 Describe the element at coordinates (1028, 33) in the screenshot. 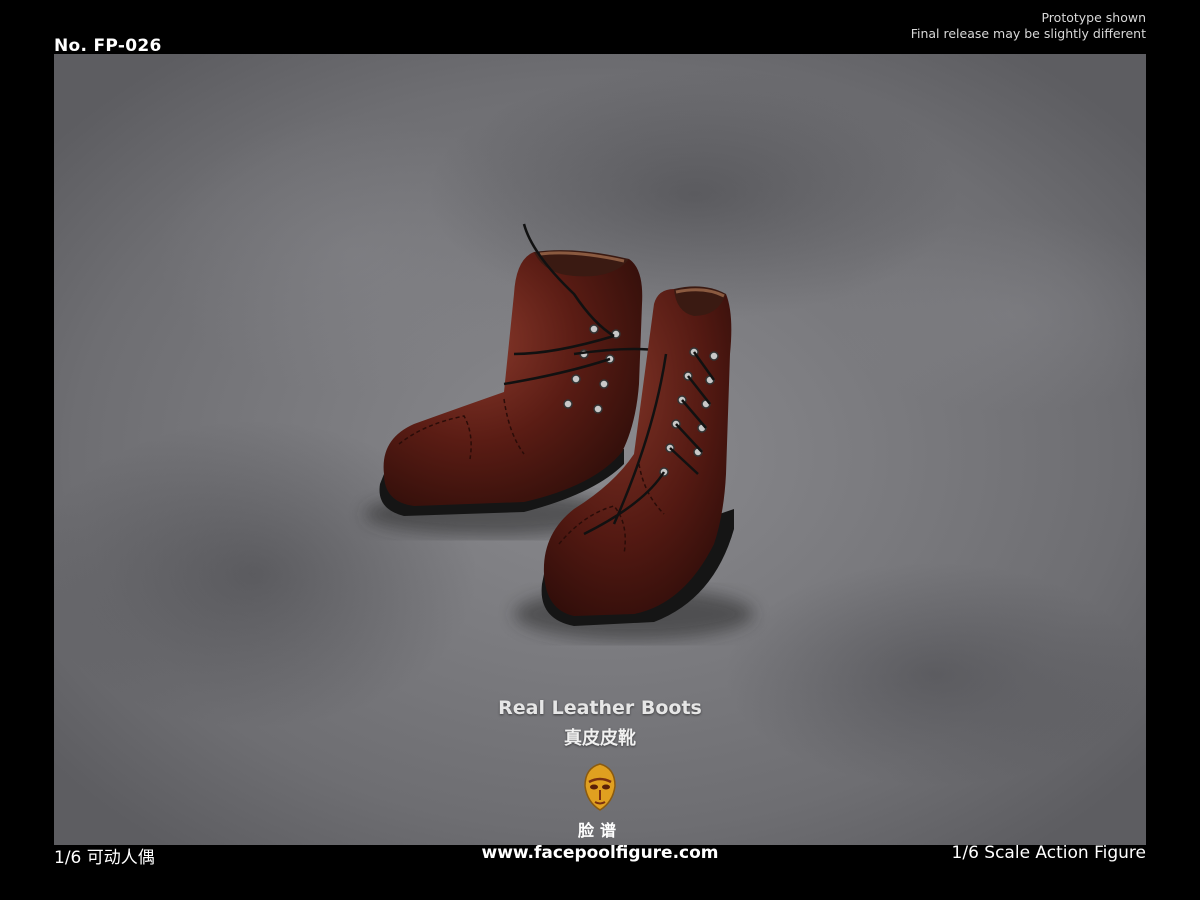

I see `disclaimer-line-2: Final release may be slightly different` at that location.